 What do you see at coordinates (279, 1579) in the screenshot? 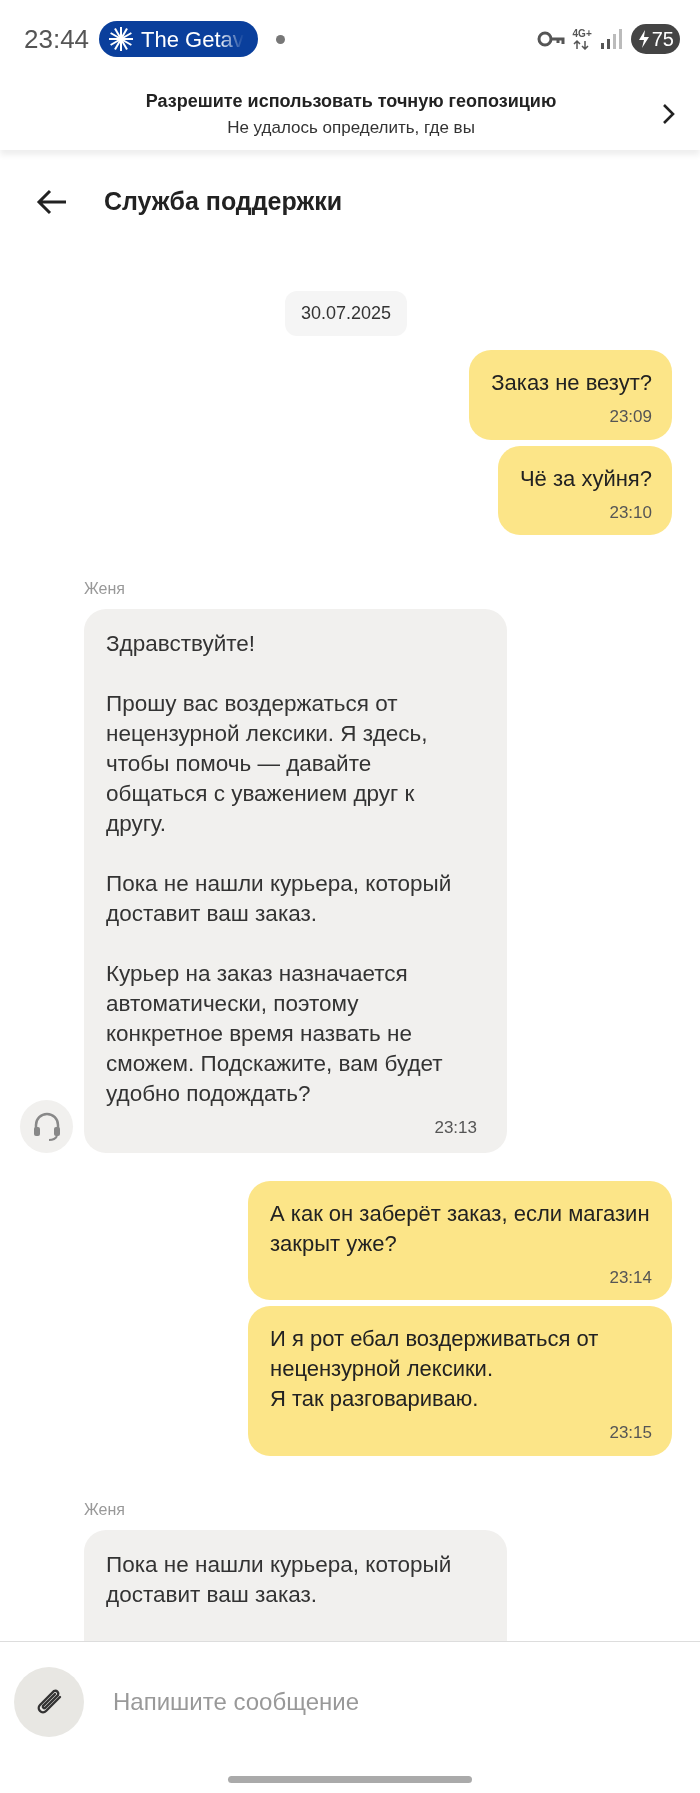
I see `message-text: Пока не нашли курьера, который доставит ваш заказ.` at bounding box center [279, 1579].